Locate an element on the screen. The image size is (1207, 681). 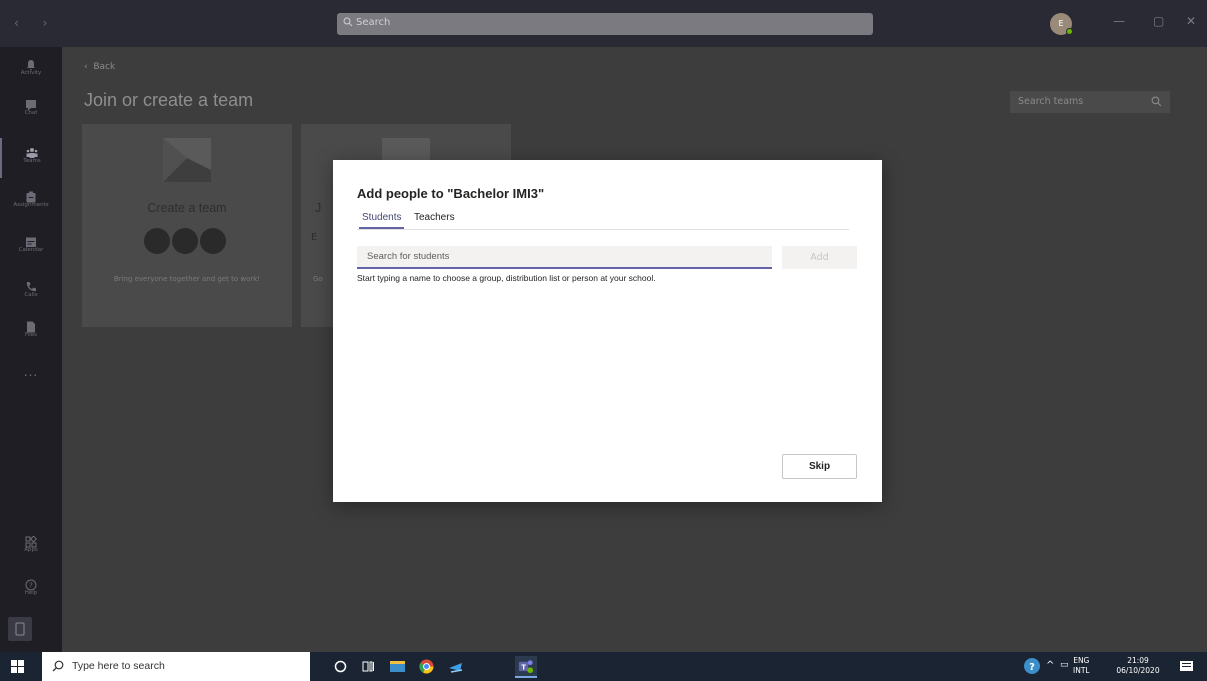
close-button: ✕ is located at coordinates (1191, 21).